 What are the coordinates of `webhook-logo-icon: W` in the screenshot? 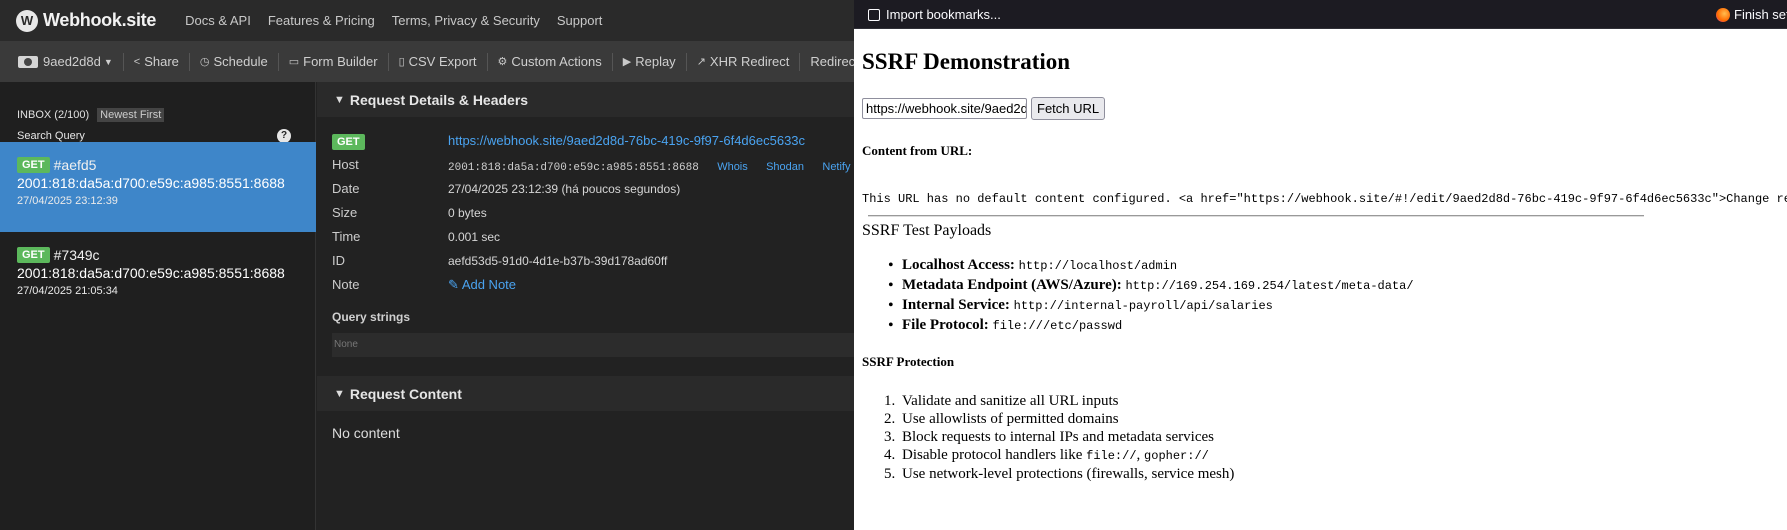 It's located at (27, 20).